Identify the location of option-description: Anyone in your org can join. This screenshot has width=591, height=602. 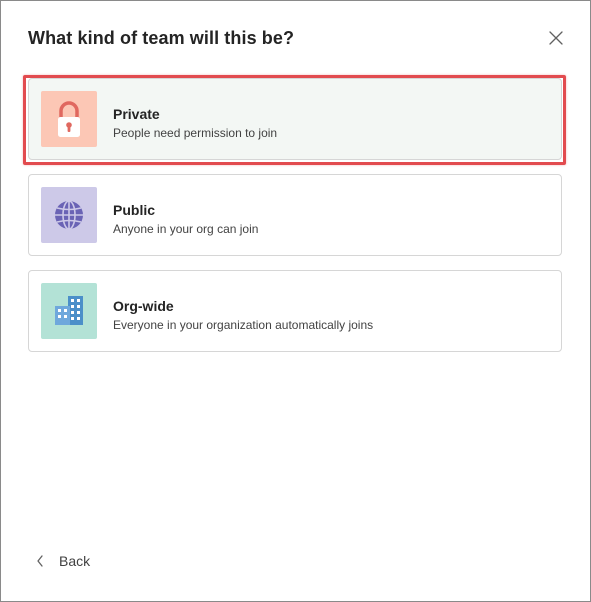
(186, 229).